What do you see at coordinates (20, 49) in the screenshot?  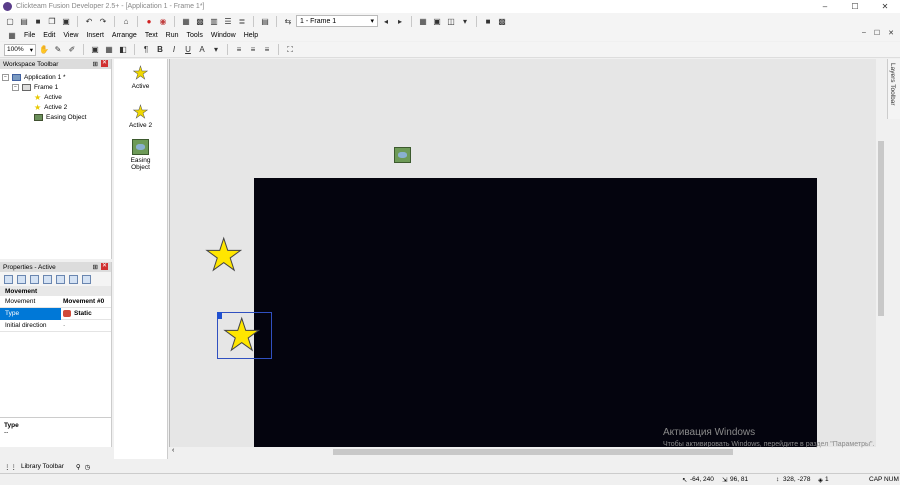 I see `zoom-select: 100% ▾` at bounding box center [20, 49].